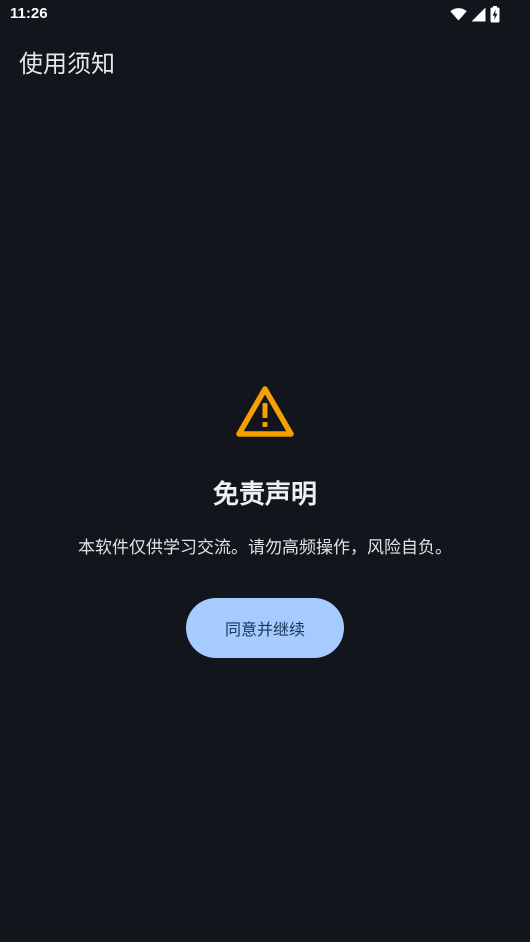  I want to click on warning-triangle-icon, so click(265, 412).